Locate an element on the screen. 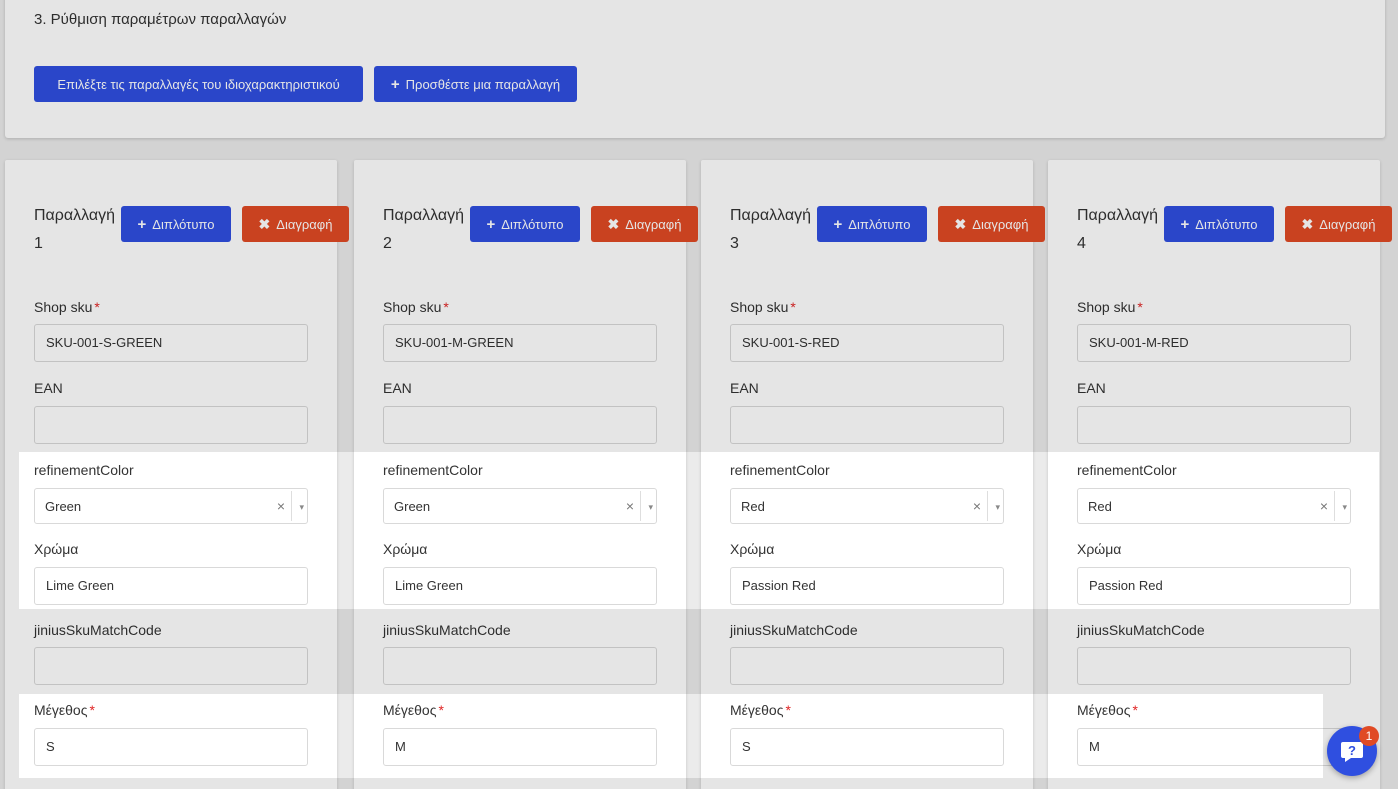 The image size is (1398, 789). shop-sku-input: SKU-001-M-GREEN is located at coordinates (520, 343).